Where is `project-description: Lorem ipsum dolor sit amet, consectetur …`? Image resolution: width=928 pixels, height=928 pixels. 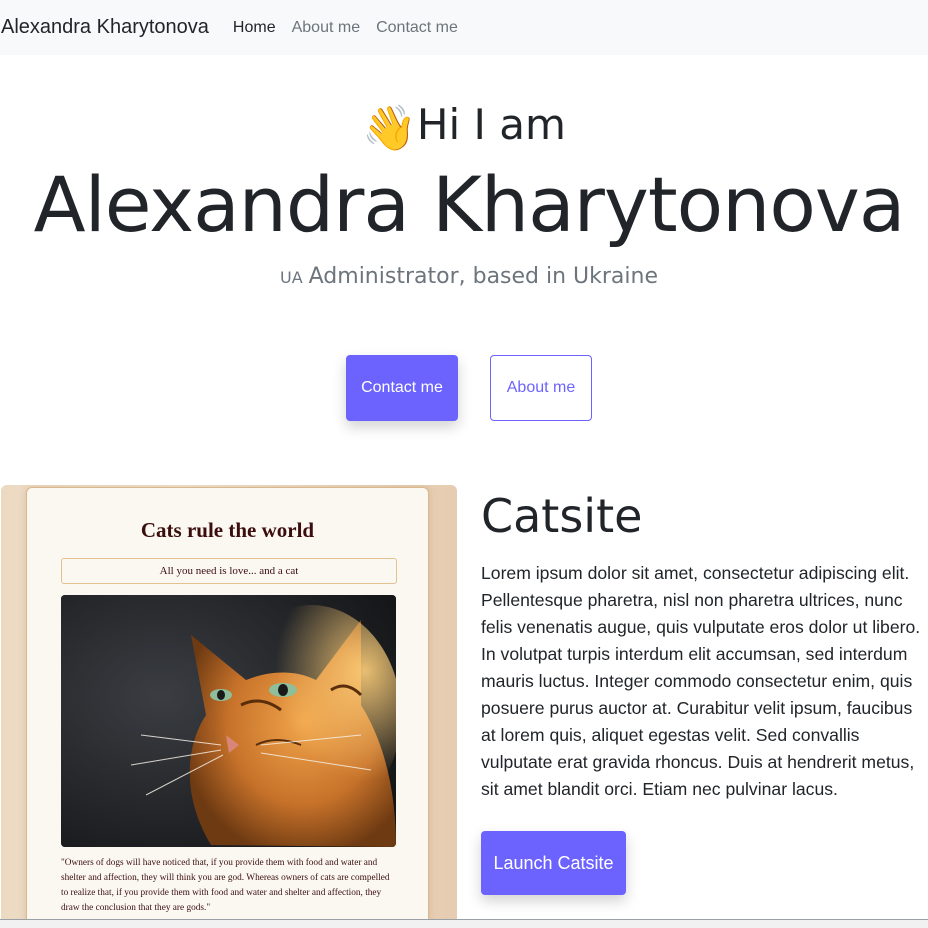 project-description: Lorem ipsum dolor sit amet, consectetur … is located at coordinates (701, 681).